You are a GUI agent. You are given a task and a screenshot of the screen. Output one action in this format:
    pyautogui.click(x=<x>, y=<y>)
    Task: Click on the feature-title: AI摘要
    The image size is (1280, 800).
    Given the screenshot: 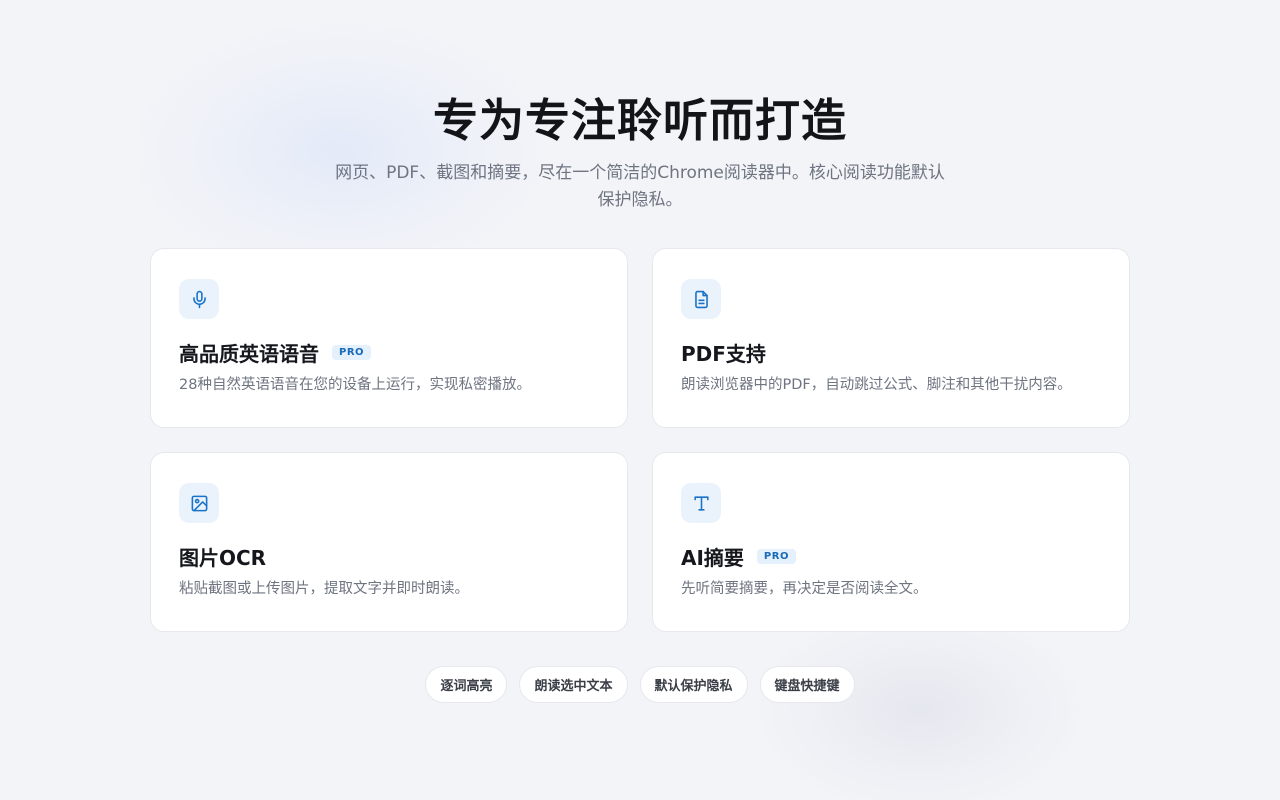 What is the action you would take?
    pyautogui.click(x=712, y=557)
    